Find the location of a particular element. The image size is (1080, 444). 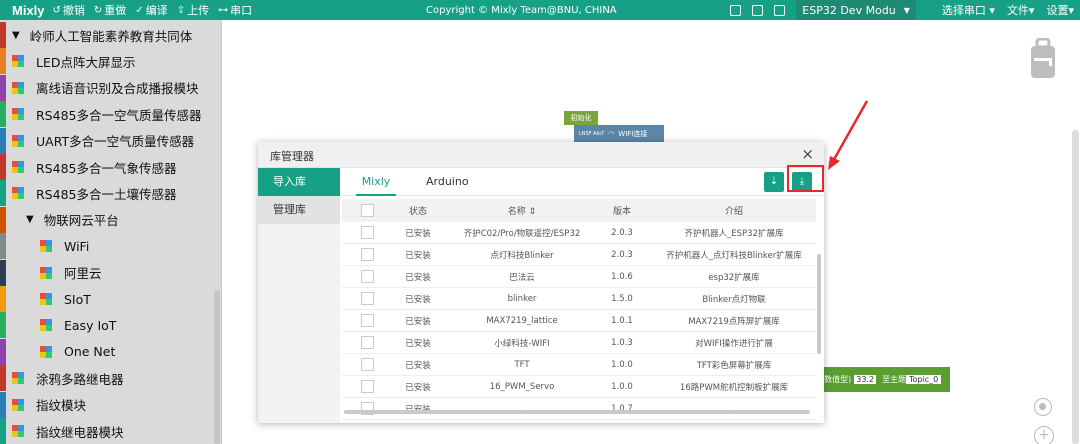

dialog-header: 库管理器 × is located at coordinates (541, 155).